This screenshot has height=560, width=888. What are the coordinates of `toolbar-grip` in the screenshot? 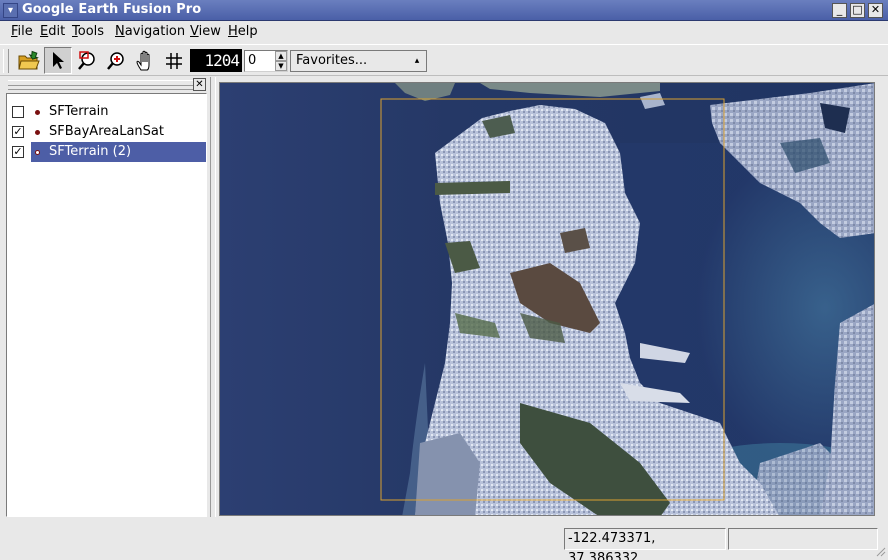 It's located at (6, 61).